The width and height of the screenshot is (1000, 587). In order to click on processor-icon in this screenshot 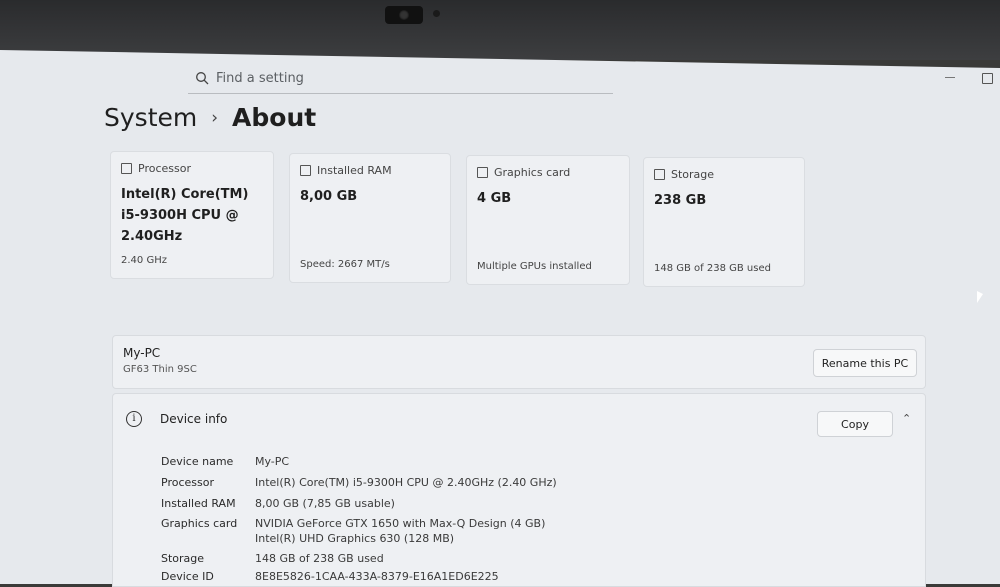, I will do `click(126, 168)`.